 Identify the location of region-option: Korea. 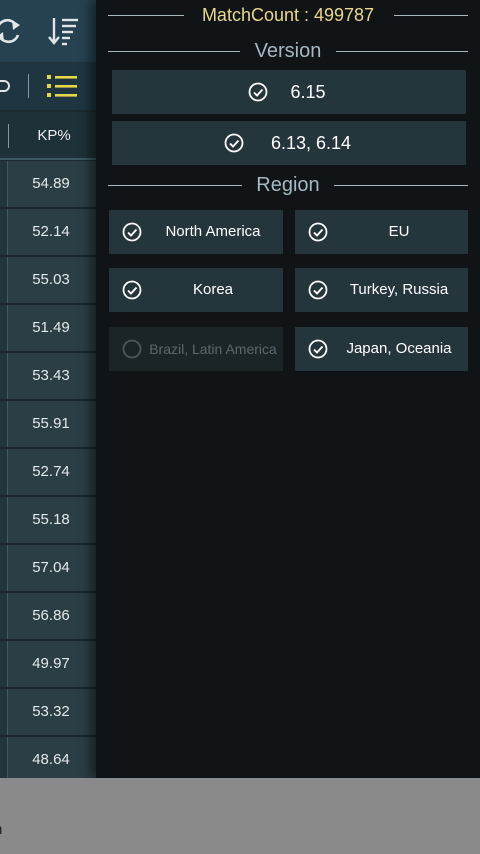
(196, 290).